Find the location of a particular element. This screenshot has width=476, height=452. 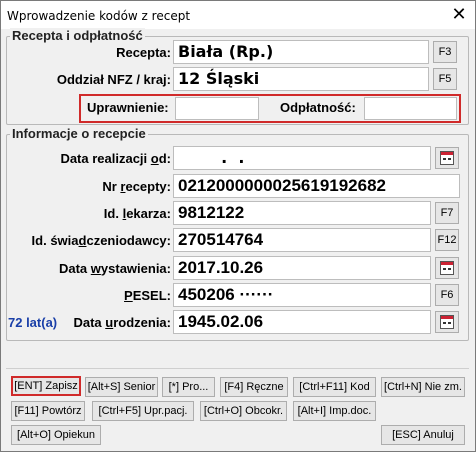

oddzial-f5-button: F5 is located at coordinates (445, 79).